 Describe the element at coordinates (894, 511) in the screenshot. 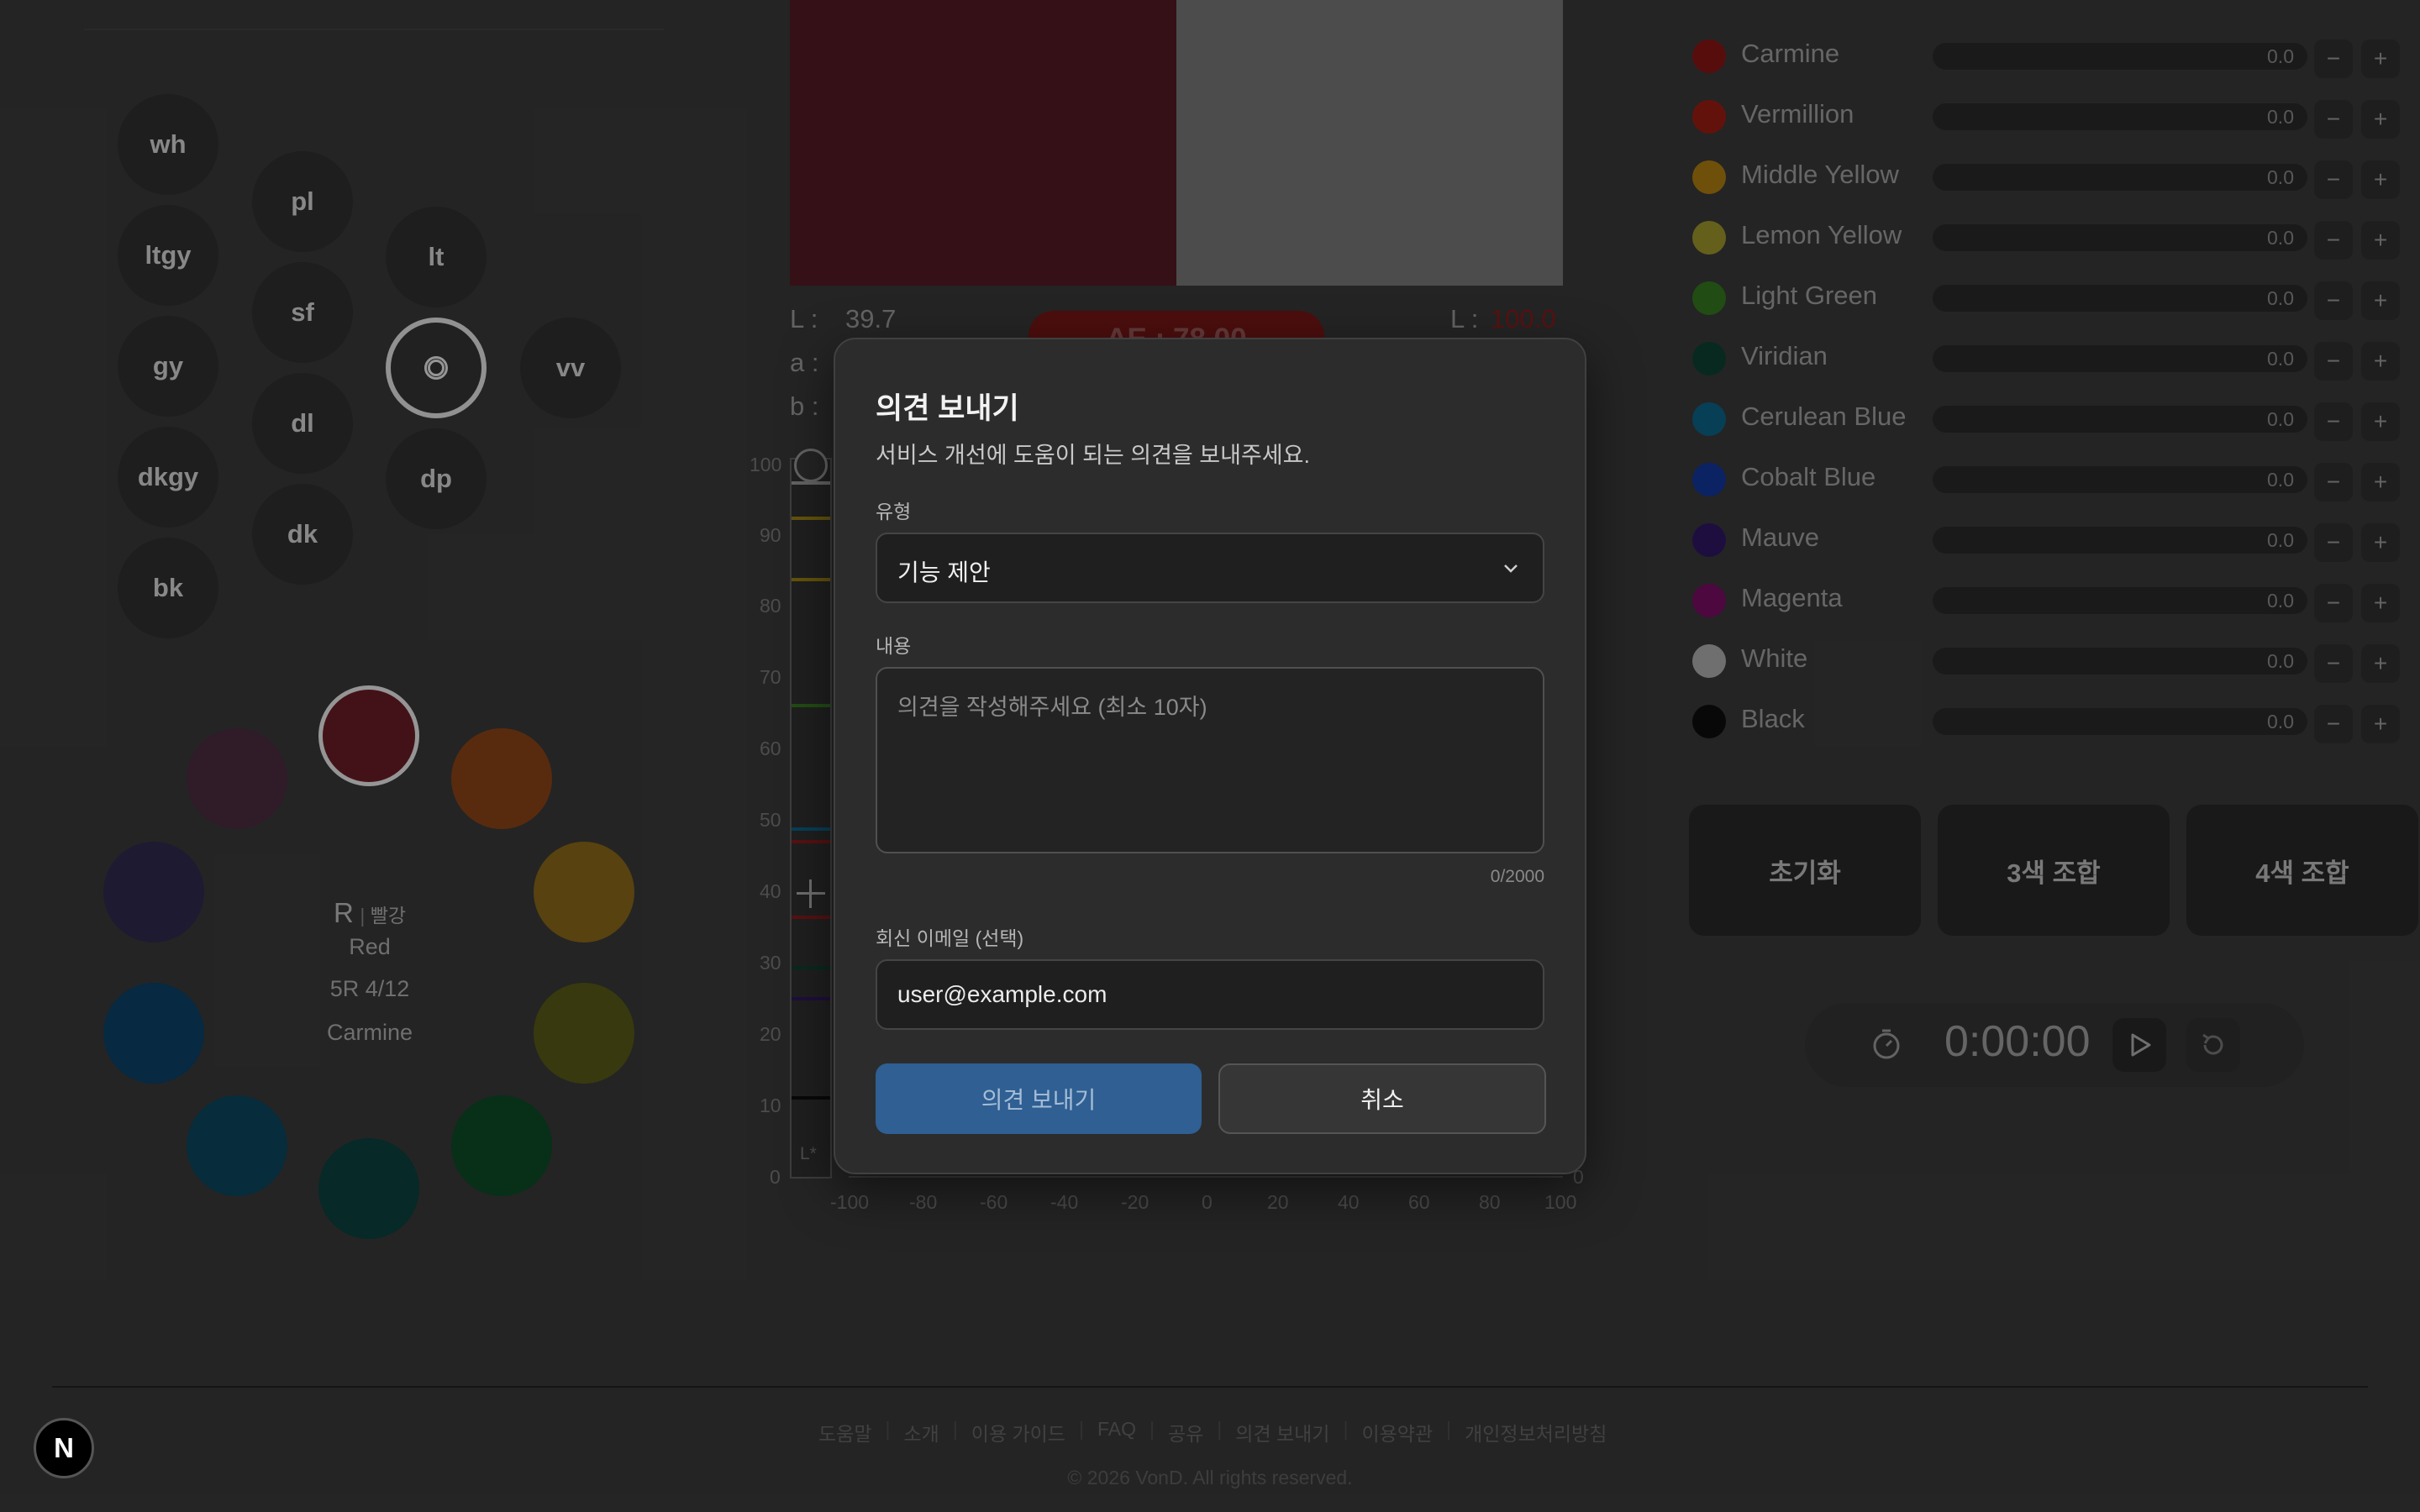

I see `type-label: 유형` at that location.